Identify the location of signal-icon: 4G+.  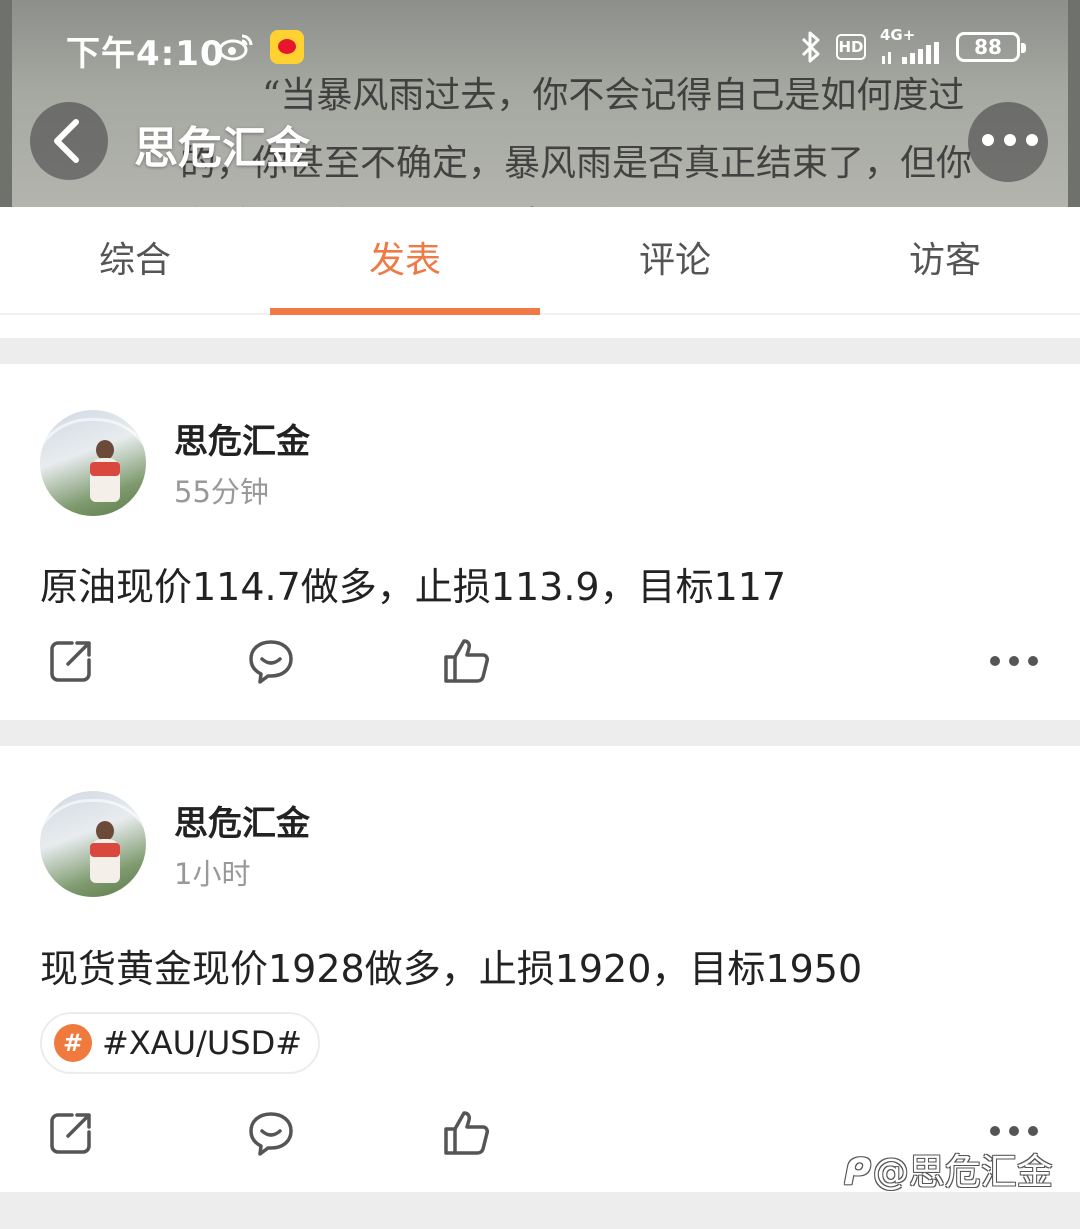
(911, 45).